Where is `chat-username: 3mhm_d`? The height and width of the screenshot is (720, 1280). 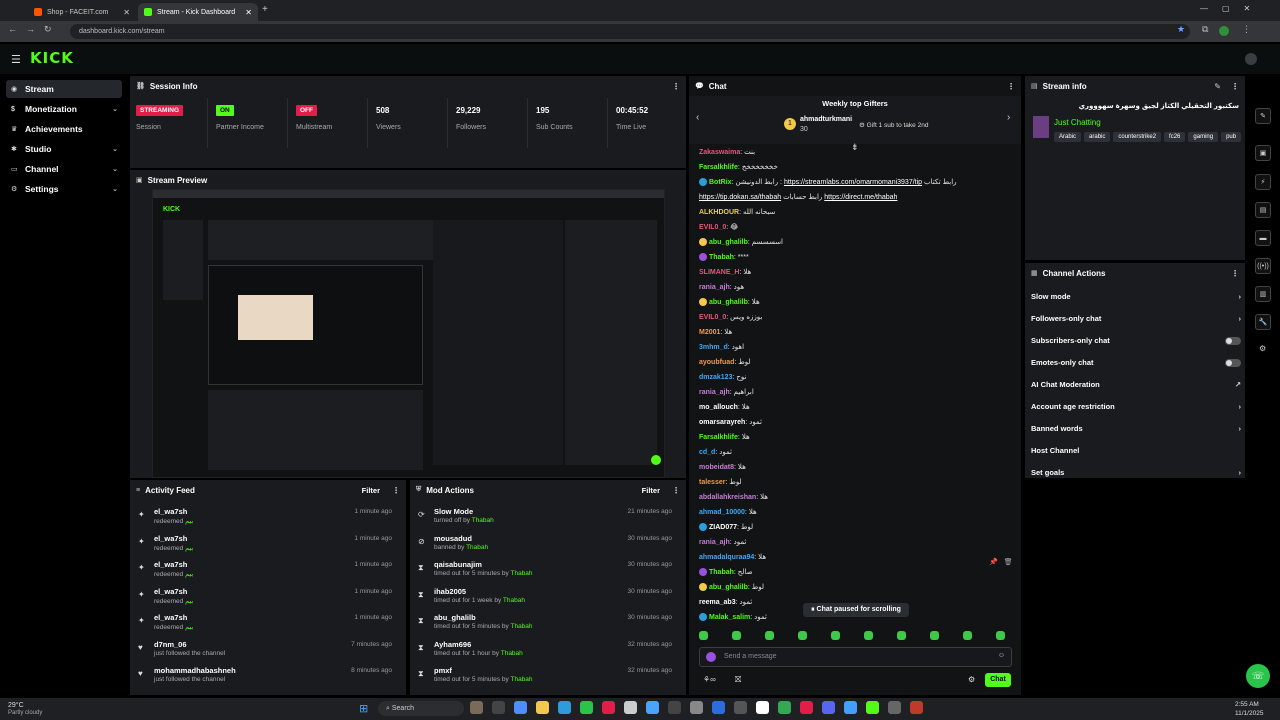
chat-username: 3mhm_d is located at coordinates (713, 347).